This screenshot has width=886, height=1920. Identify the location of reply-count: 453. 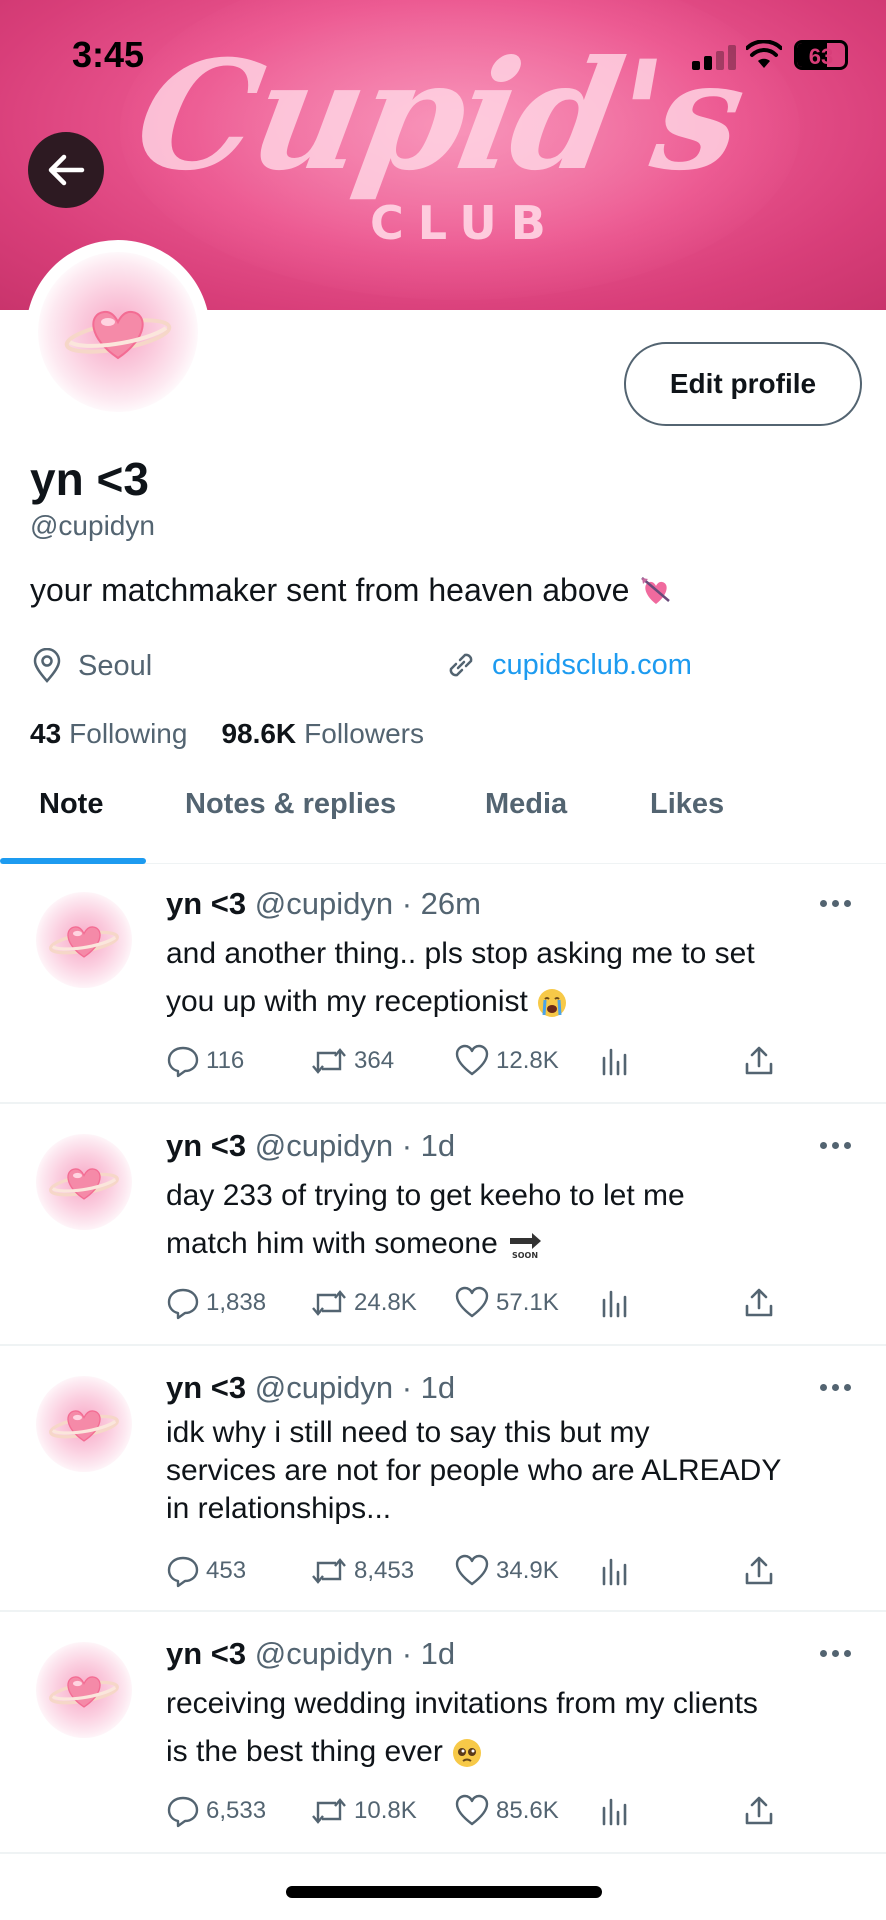
(226, 1570).